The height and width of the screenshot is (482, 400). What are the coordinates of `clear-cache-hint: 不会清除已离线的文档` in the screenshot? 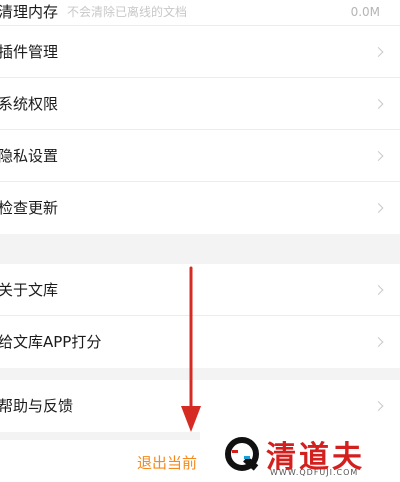 It's located at (127, 12).